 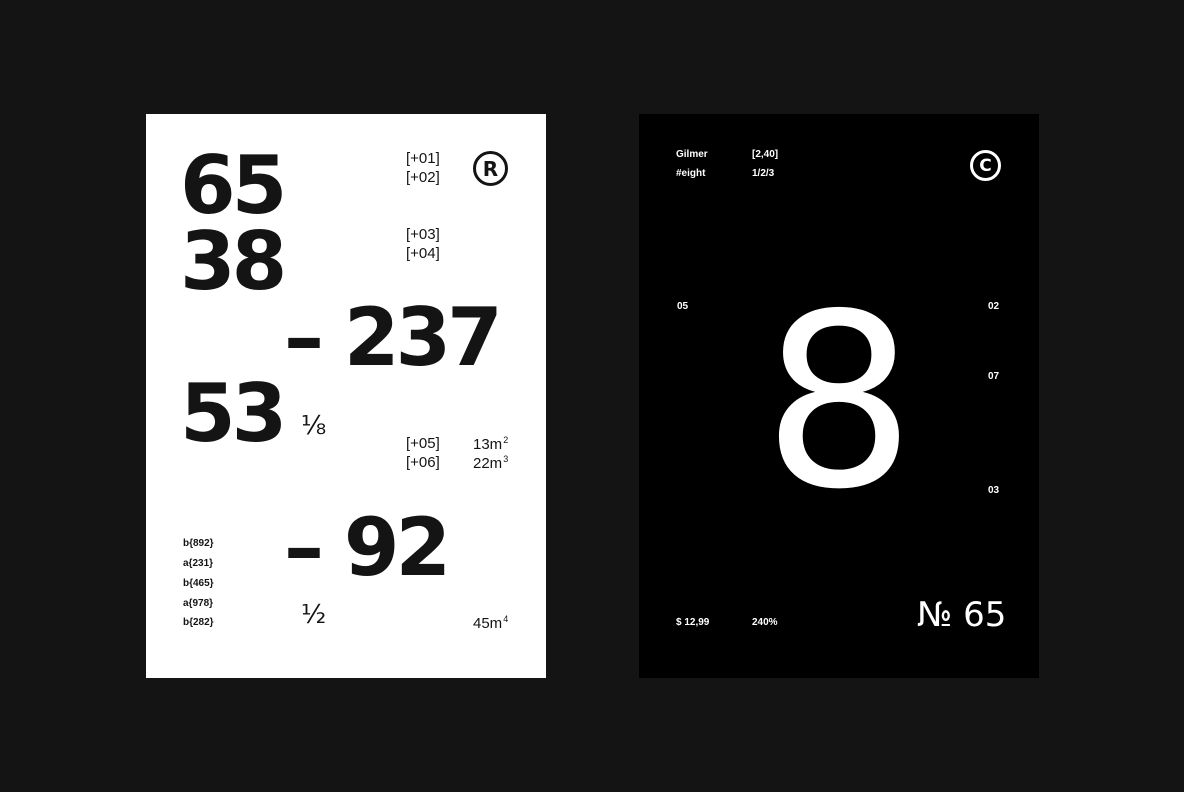 What do you see at coordinates (233, 413) in the screenshot?
I see `number-53: 53` at bounding box center [233, 413].